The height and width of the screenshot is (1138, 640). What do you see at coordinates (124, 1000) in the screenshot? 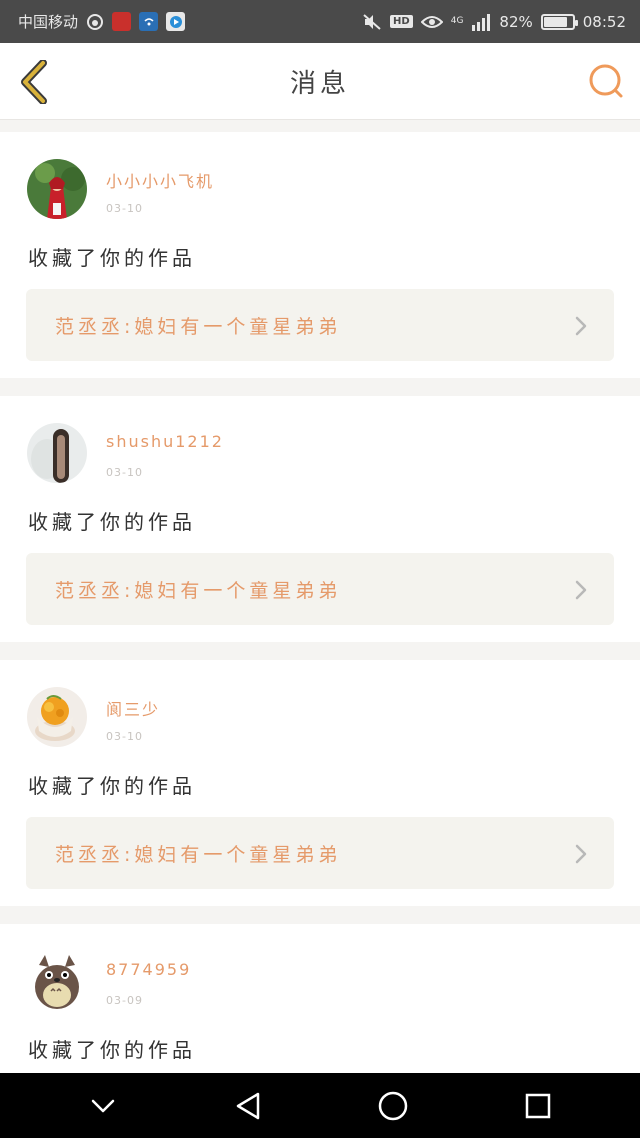
I see `message-date: 03-09` at bounding box center [124, 1000].